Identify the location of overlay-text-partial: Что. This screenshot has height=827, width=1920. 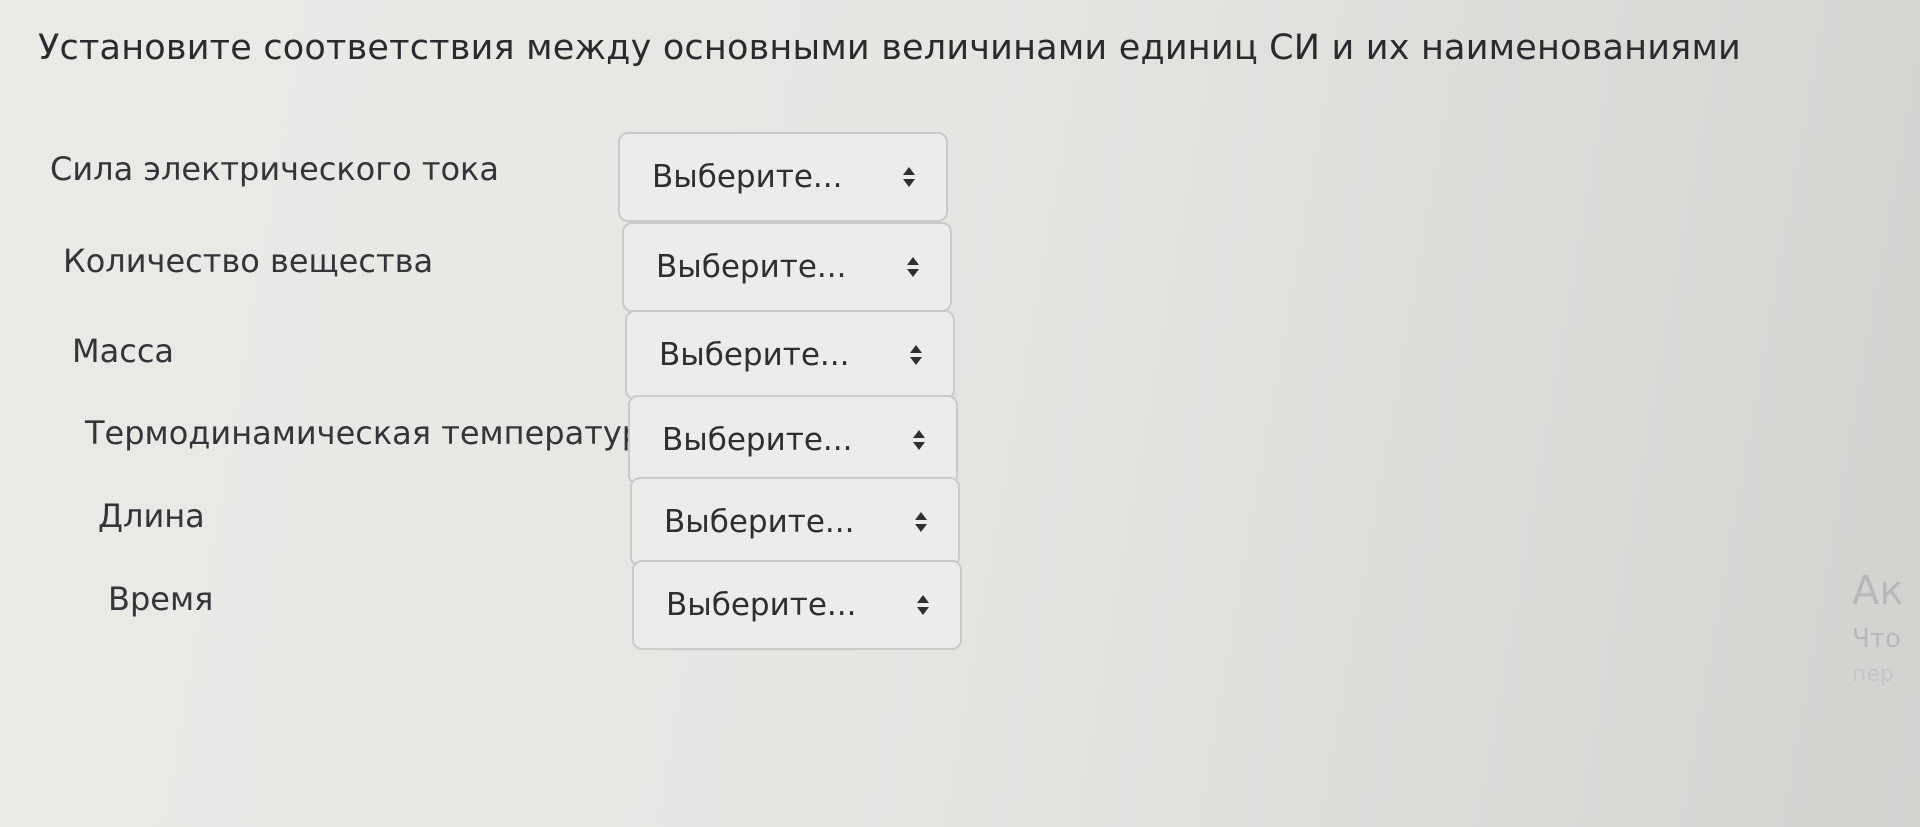
(1876, 639).